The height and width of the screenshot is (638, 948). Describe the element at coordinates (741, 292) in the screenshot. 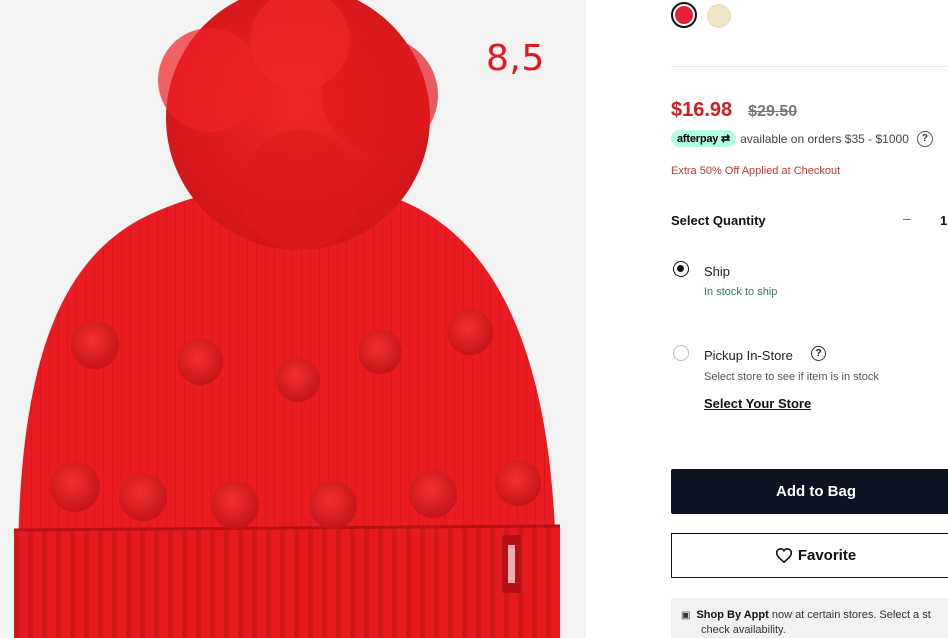

I see `ship-status: In stock to ship` at that location.